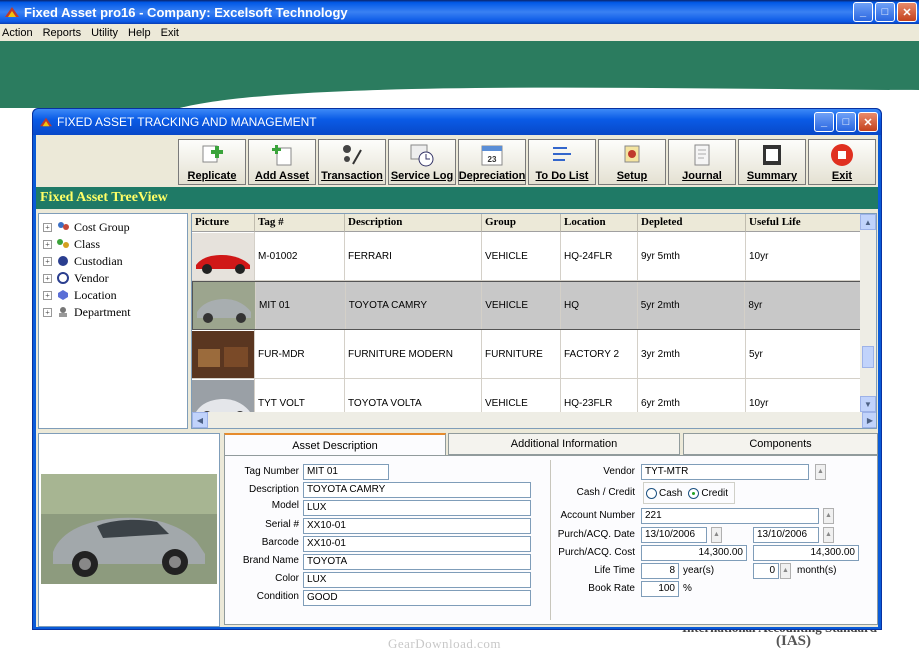 The width and height of the screenshot is (919, 653). What do you see at coordinates (492, 155) in the screenshot?
I see `calendar-icon: 23` at bounding box center [492, 155].